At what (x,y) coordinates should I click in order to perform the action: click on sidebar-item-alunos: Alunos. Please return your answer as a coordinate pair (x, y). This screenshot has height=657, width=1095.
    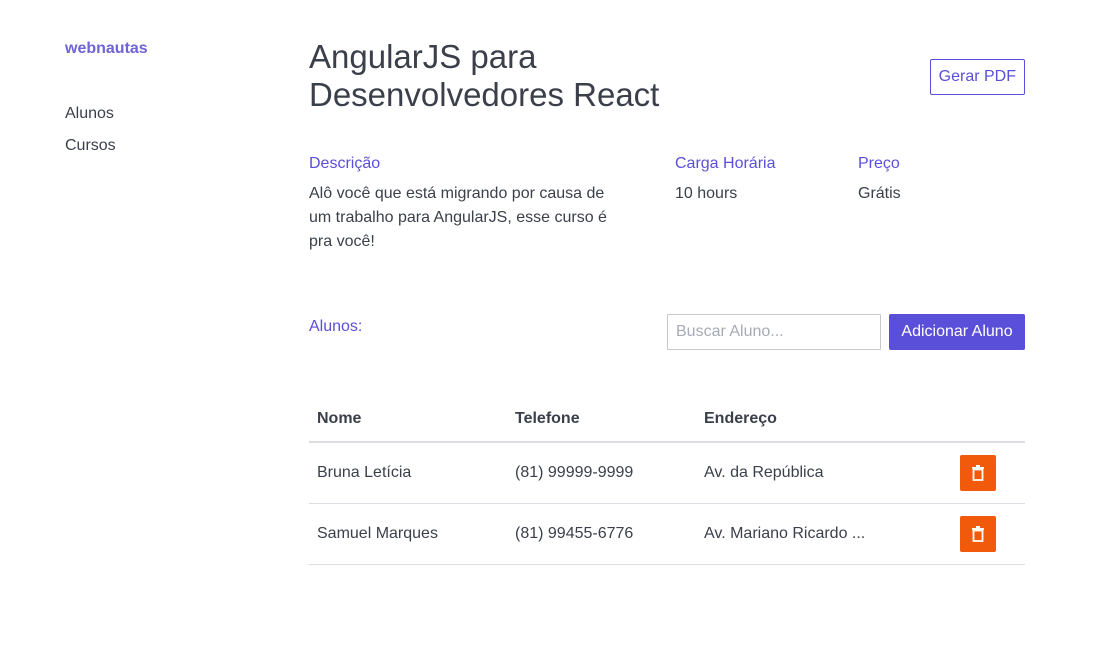
    Looking at the image, I should click on (165, 114).